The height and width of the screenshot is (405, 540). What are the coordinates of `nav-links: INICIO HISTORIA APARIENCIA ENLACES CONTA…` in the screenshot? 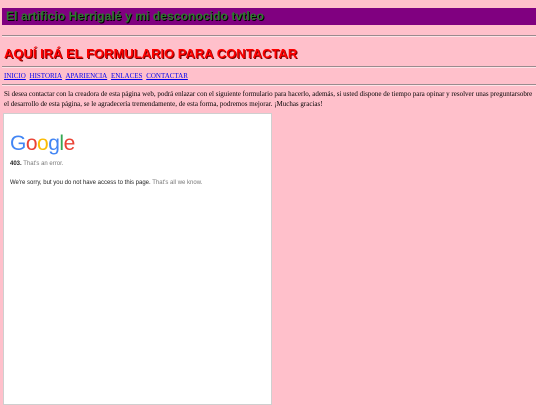 It's located at (97, 76).